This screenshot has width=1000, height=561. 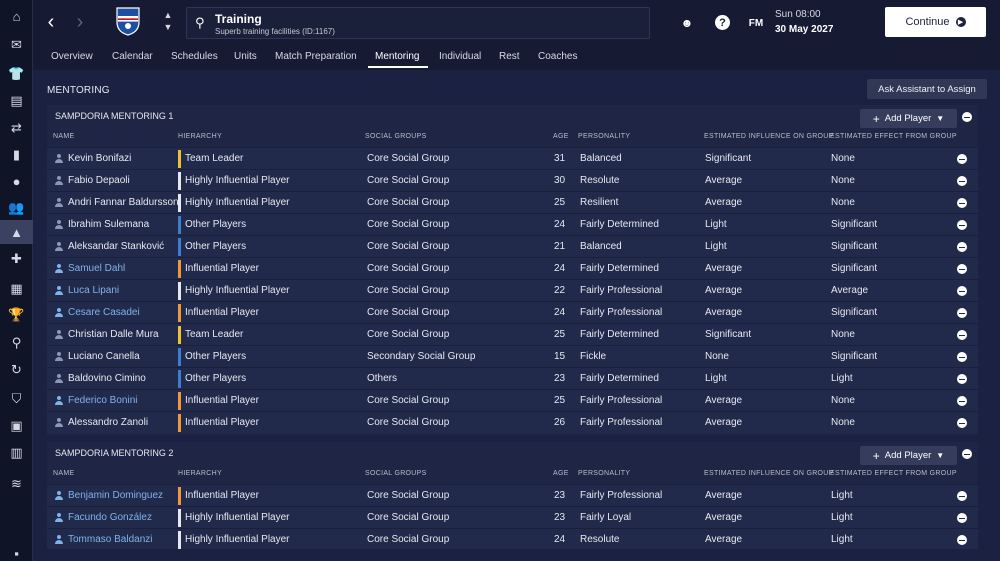 What do you see at coordinates (72, 56) in the screenshot?
I see `tab-overview: Overview` at bounding box center [72, 56].